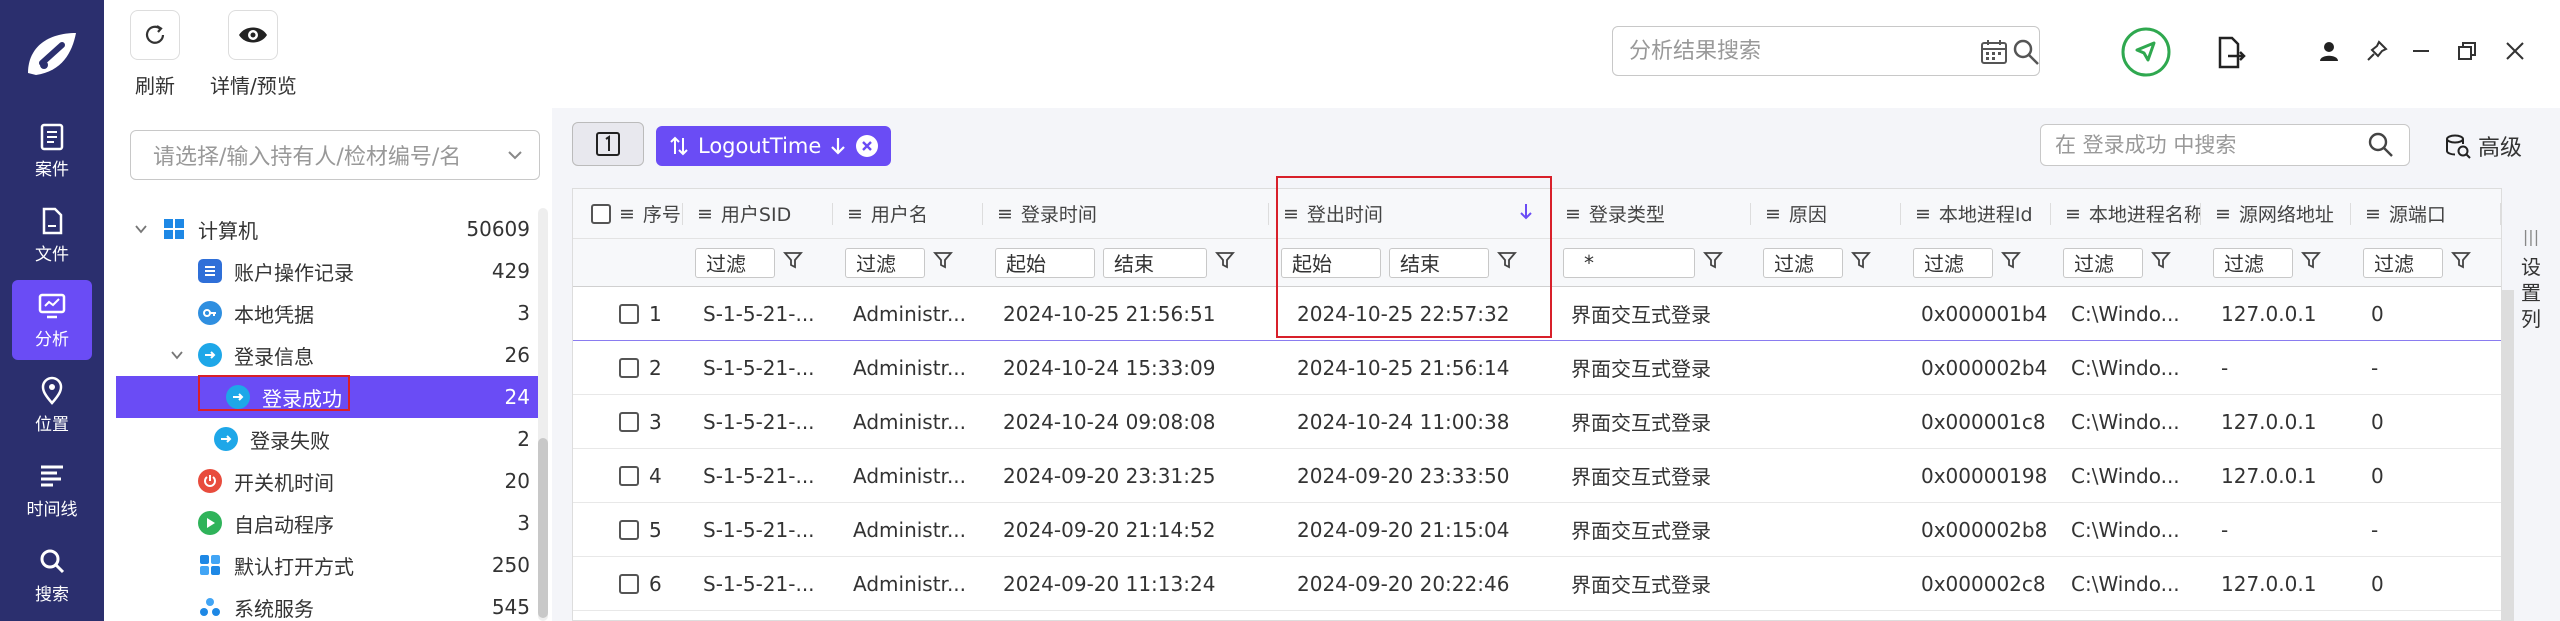 This screenshot has width=2560, height=621. I want to click on export-icon, so click(2231, 53).